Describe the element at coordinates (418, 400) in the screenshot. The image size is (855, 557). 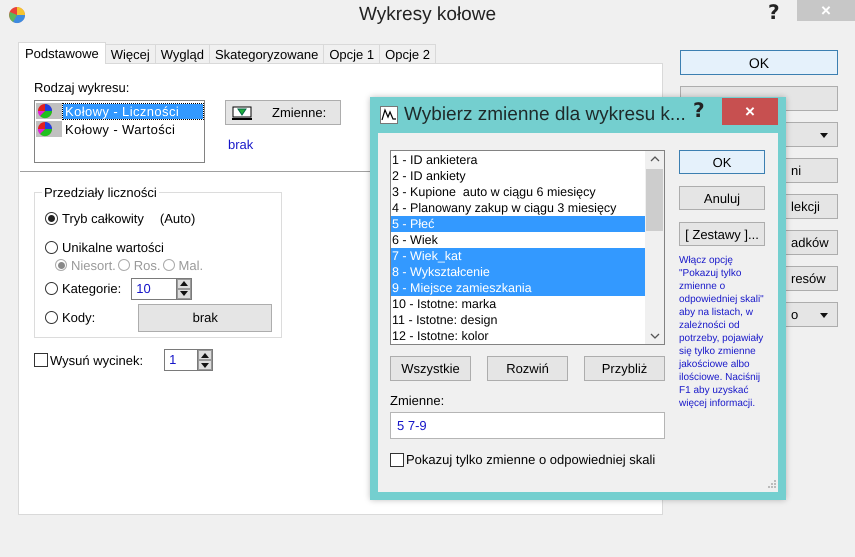
I see `field-label: Zmienne:` at that location.